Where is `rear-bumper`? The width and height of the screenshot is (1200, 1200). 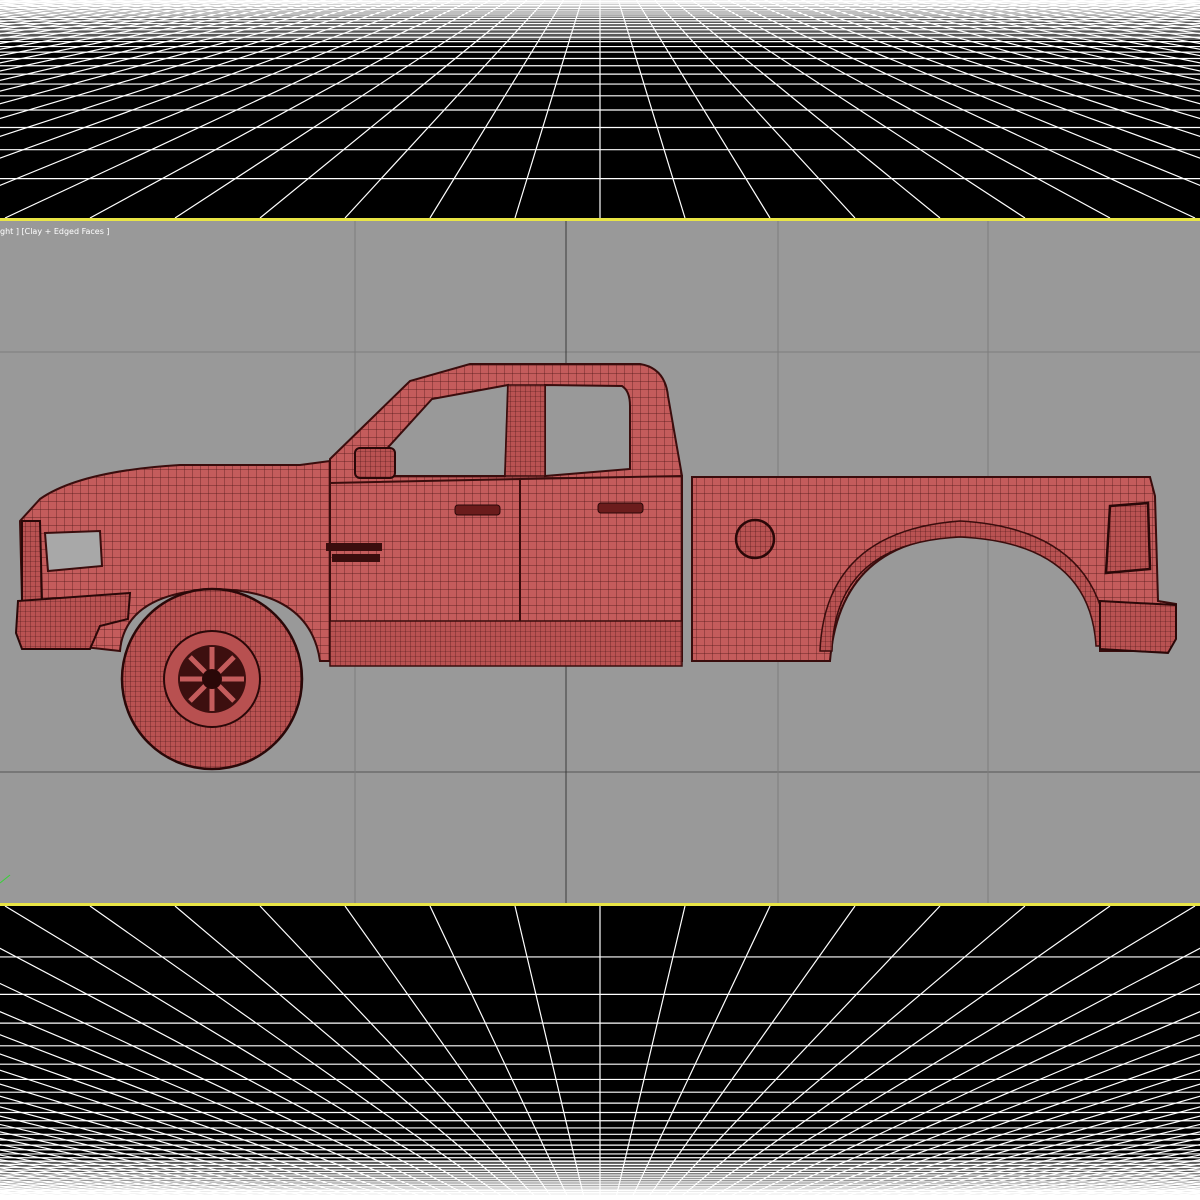
rear-bumper is located at coordinates (1138, 627).